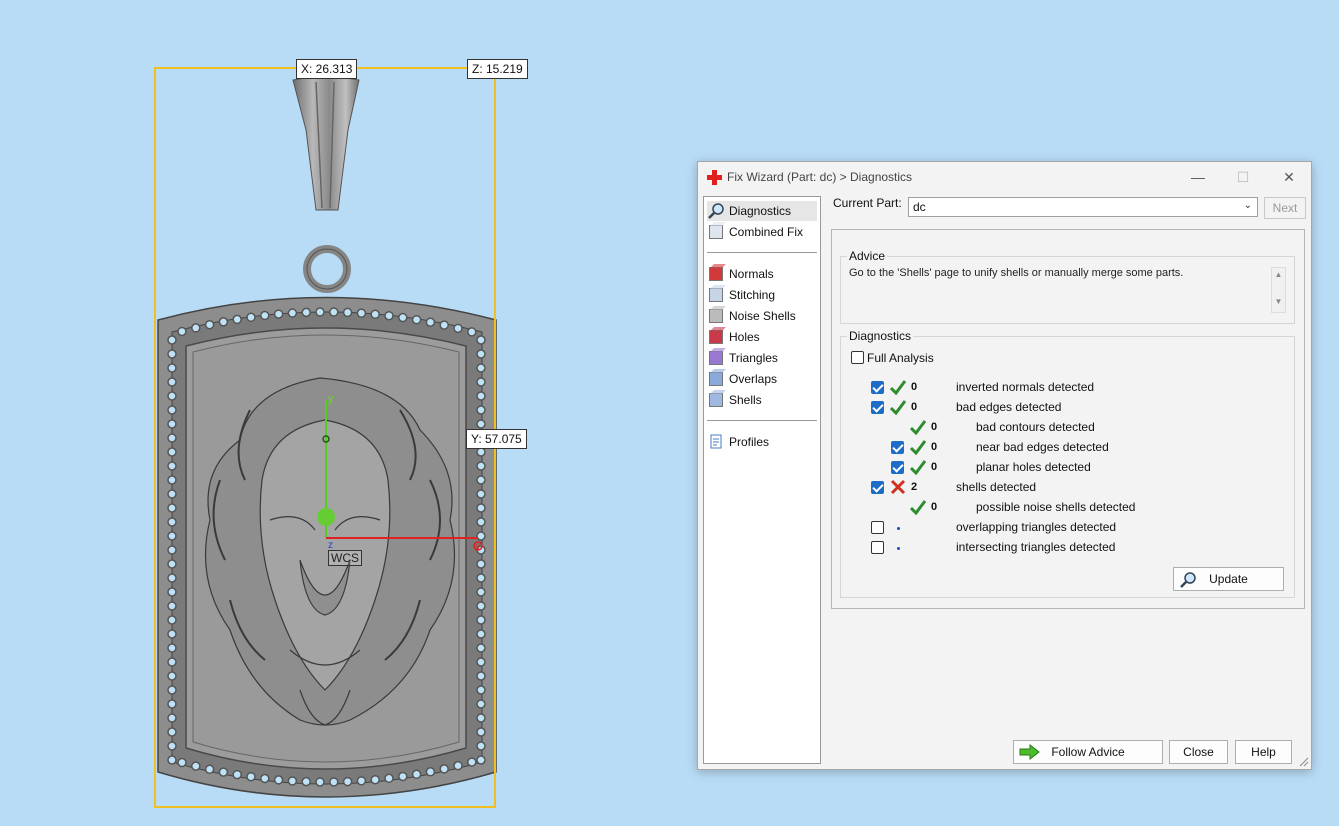 This screenshot has width=1339, height=826. What do you see at coordinates (1083, 207) in the screenshot?
I see `current-part-select: dc ⌄` at bounding box center [1083, 207].